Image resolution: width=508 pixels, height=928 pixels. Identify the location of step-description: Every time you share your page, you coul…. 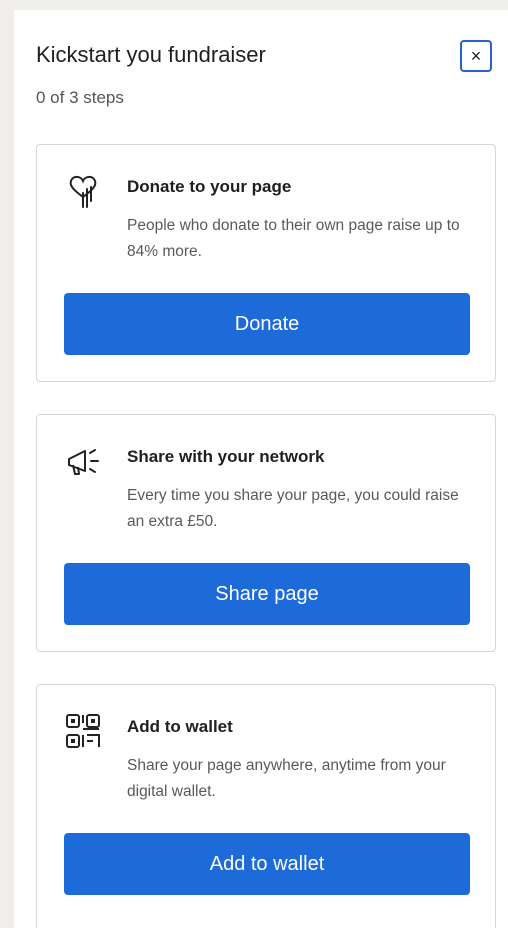
(293, 508).